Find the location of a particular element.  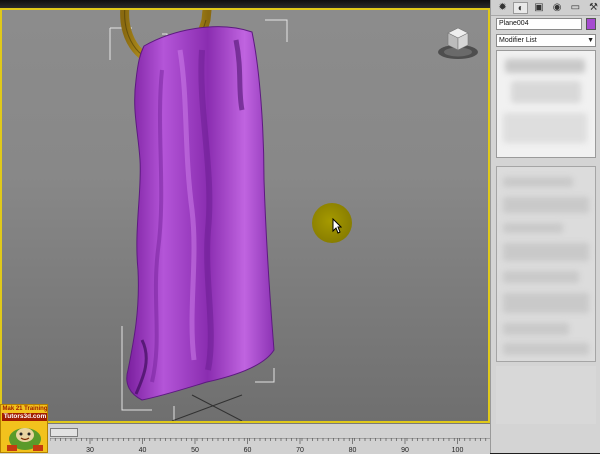

modifier-stack-list is located at coordinates (546, 104).